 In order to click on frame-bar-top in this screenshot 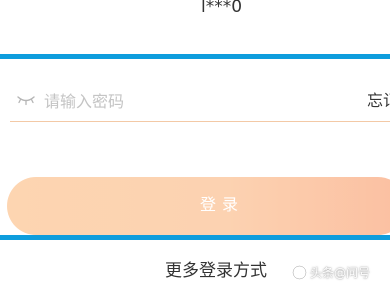, I will do `click(195, 56)`.